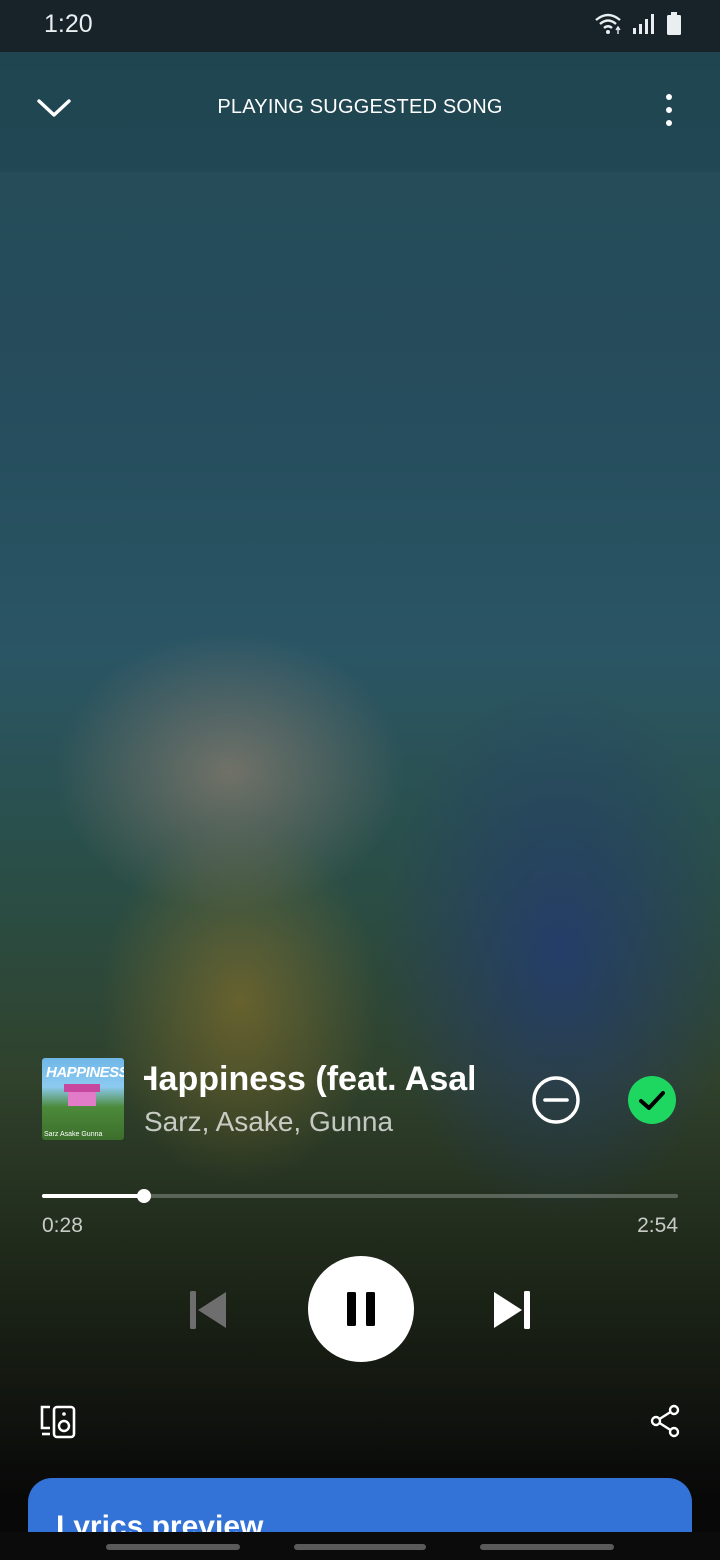 This screenshot has height=1560, width=720. Describe the element at coordinates (62, 1225) in the screenshot. I see `elapsed-time: 0:28` at that location.